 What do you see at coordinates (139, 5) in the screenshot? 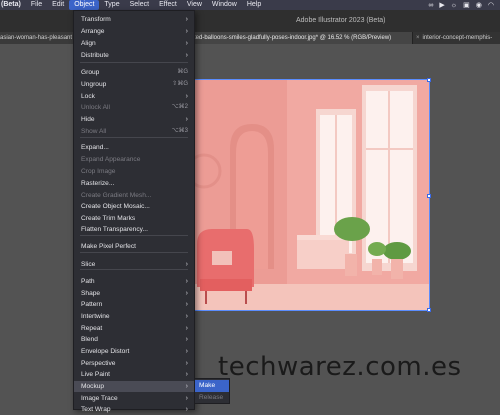
I see `menu-select: Select` at bounding box center [139, 5].